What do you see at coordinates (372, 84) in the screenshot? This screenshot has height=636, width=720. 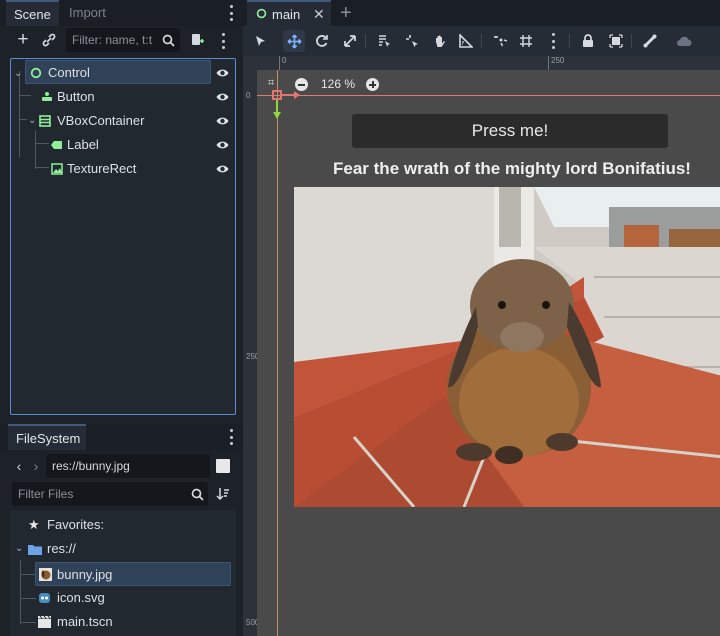 I see `zoom-in-icon` at bounding box center [372, 84].